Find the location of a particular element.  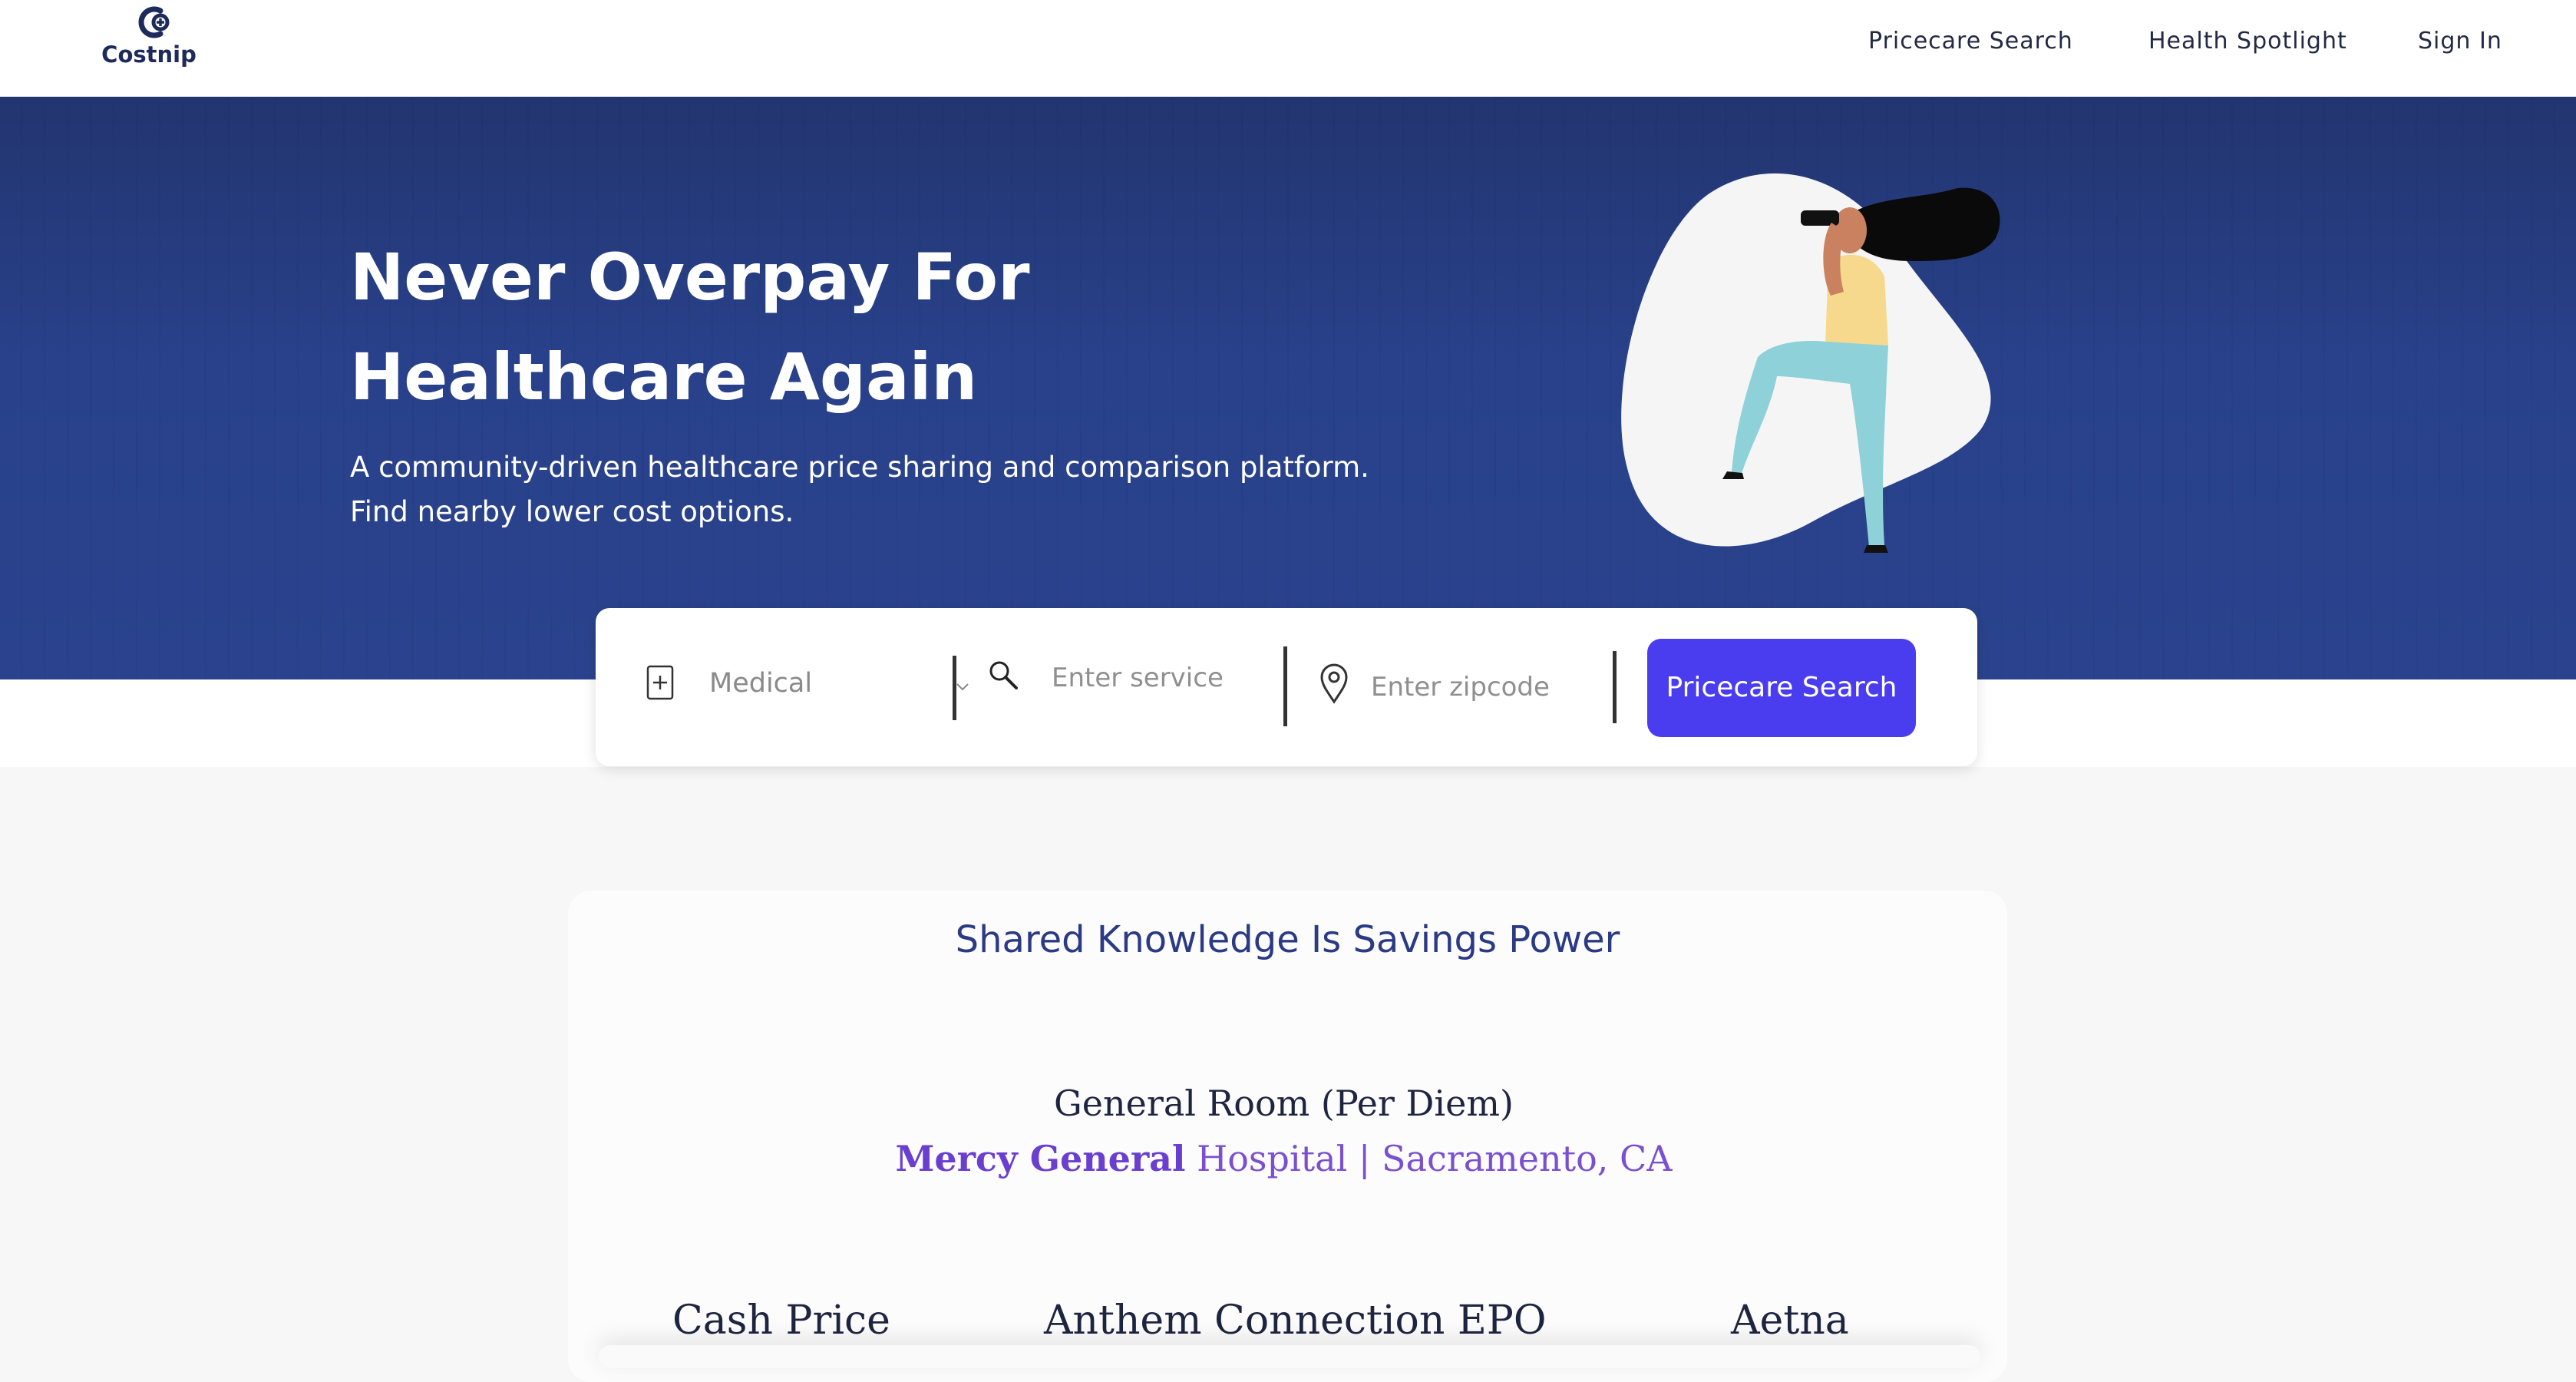

service-input is located at coordinates (1157, 678).